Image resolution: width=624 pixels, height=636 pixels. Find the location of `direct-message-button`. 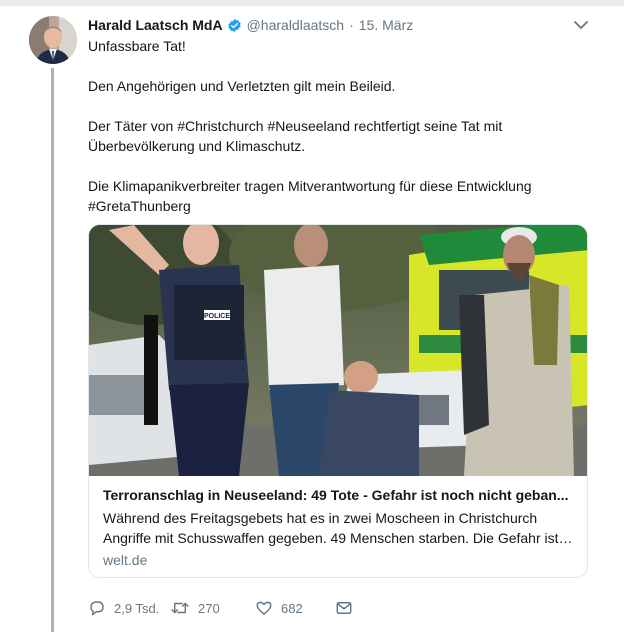

direct-message-button is located at coordinates (344, 608).